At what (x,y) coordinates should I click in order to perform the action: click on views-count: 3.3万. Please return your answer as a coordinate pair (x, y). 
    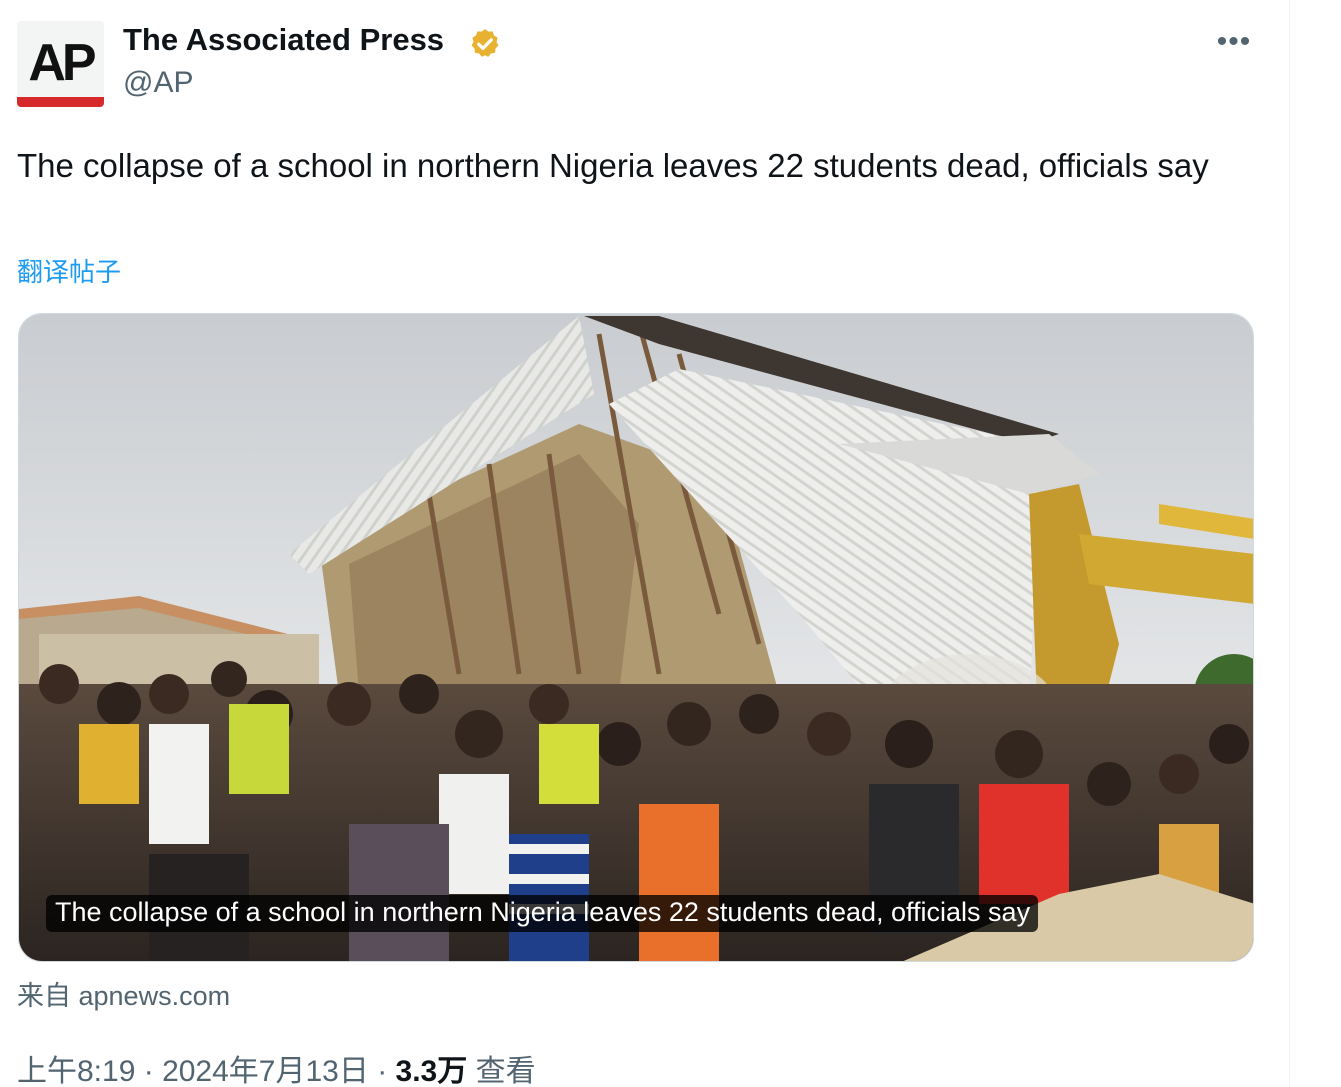
    Looking at the image, I should click on (431, 1071).